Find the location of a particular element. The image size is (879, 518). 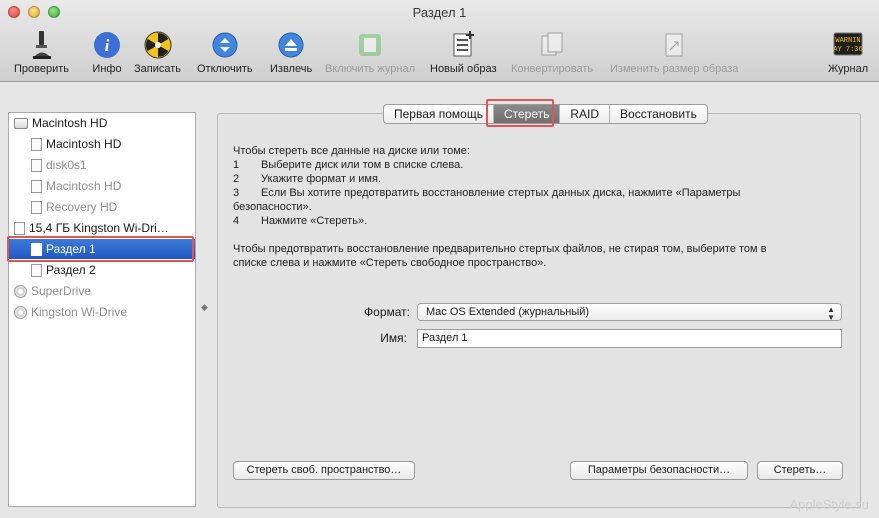

info-button: i Инфо is located at coordinates (107, 54).